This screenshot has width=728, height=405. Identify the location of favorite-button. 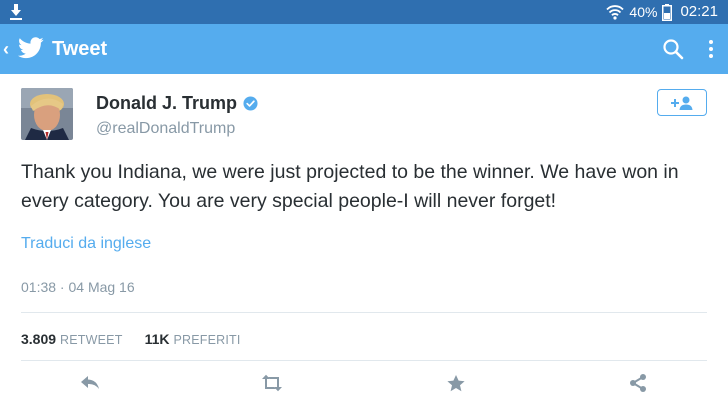
(456, 383).